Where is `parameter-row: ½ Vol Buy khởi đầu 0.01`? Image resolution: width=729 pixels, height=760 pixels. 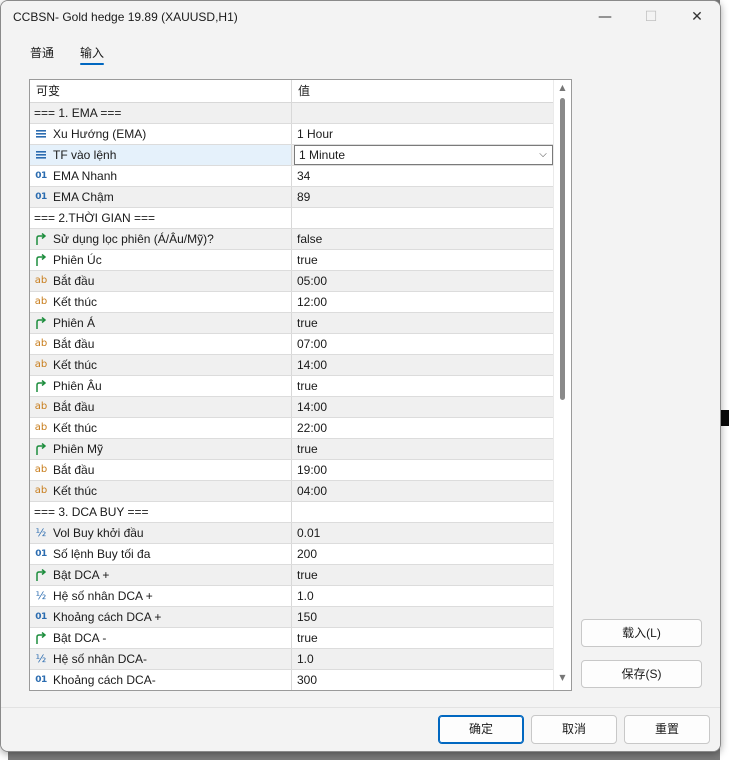 parameter-row: ½ Vol Buy khởi đầu 0.01 is located at coordinates (300, 533).